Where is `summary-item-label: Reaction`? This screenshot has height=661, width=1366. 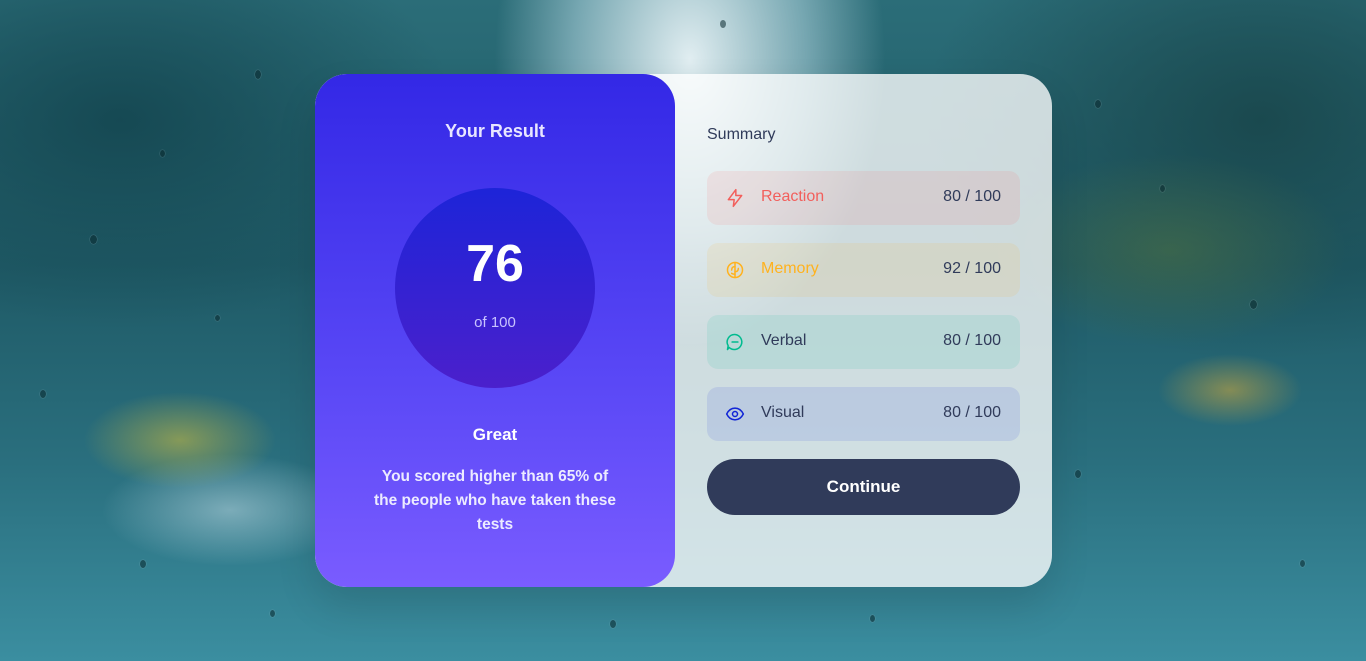 summary-item-label: Reaction is located at coordinates (793, 196).